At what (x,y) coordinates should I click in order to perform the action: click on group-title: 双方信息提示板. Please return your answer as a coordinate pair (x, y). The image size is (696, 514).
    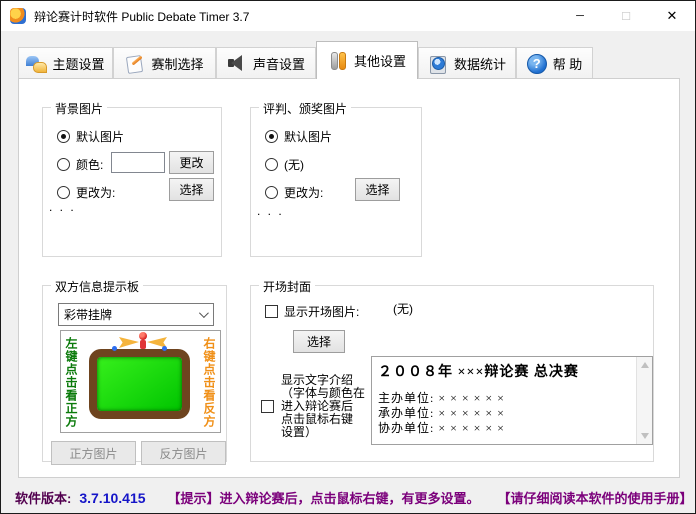
    Looking at the image, I should click on (97, 286).